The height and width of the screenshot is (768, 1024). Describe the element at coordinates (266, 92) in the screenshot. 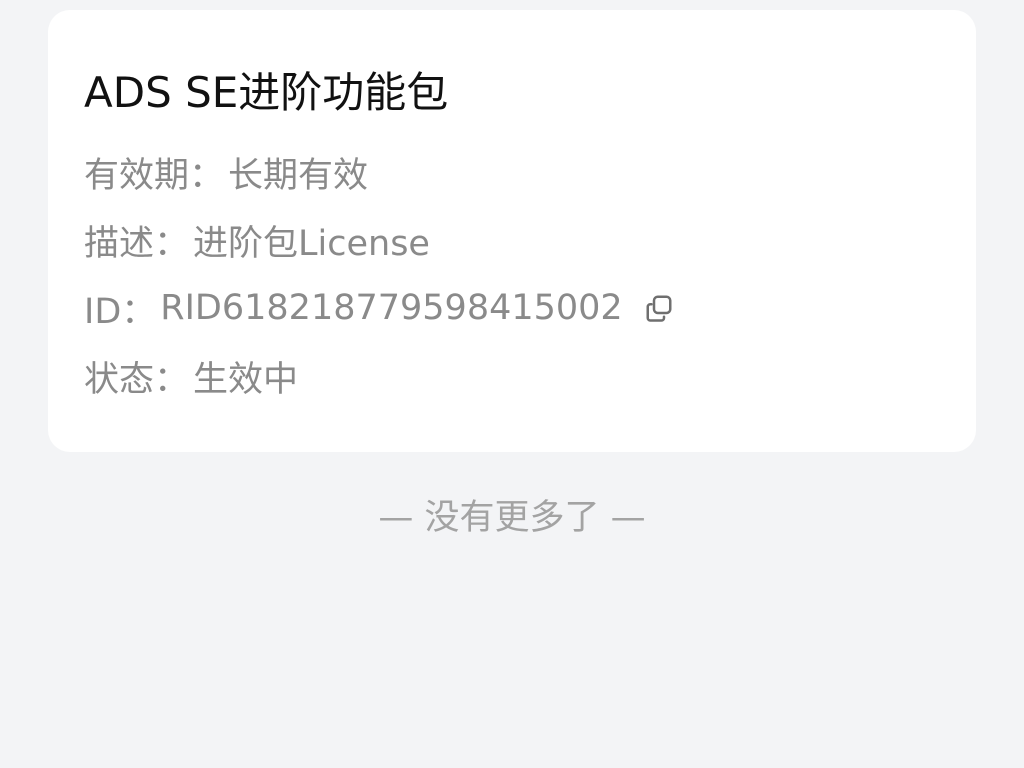

I see `card-title: ADS SE进阶功能包` at that location.